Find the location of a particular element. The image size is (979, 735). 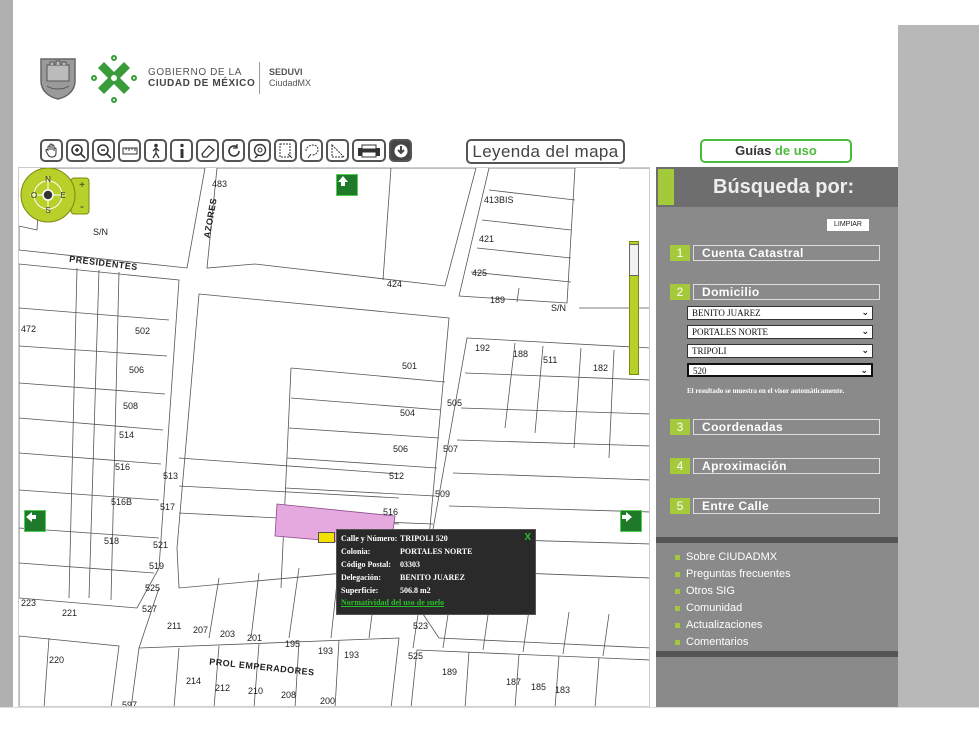

refresh-icon is located at coordinates (233, 150).